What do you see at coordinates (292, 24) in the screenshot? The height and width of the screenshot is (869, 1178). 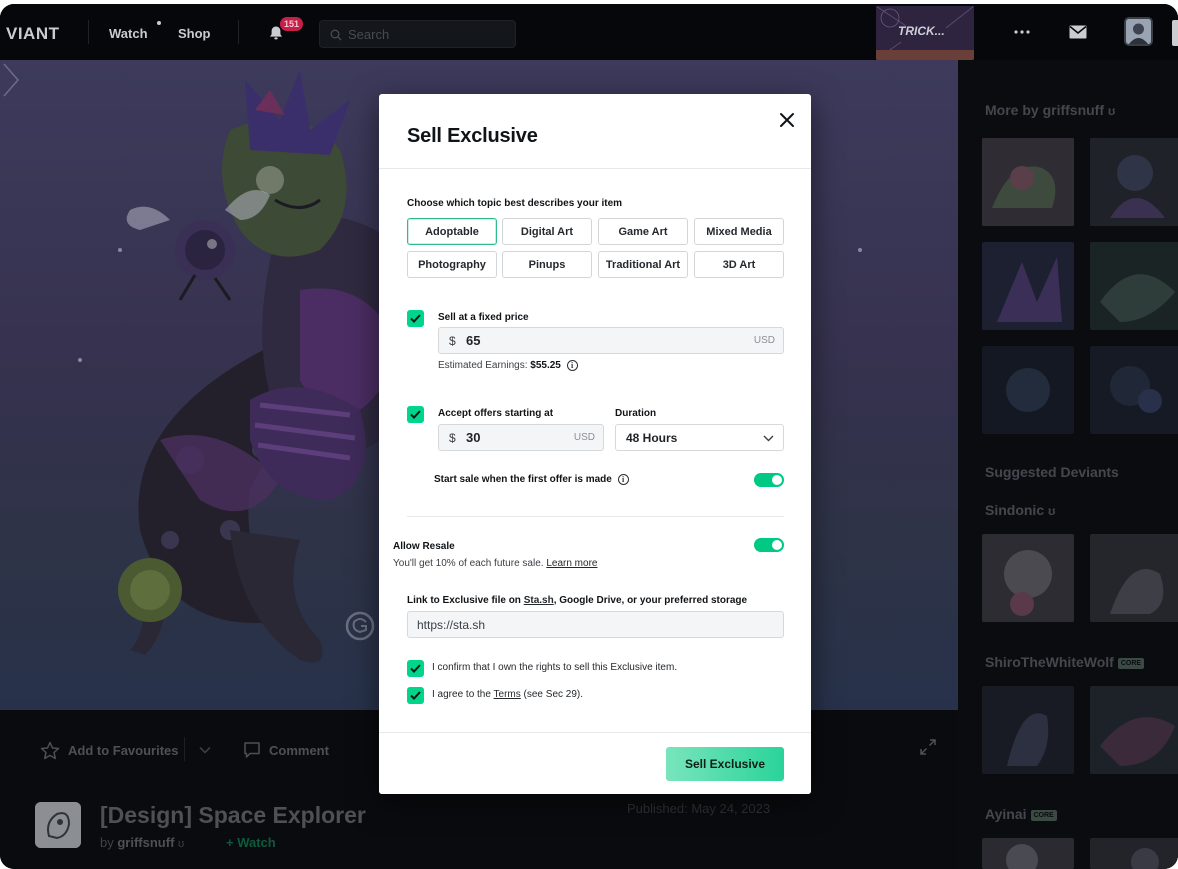 I see `notification-count-badge: 151` at bounding box center [292, 24].